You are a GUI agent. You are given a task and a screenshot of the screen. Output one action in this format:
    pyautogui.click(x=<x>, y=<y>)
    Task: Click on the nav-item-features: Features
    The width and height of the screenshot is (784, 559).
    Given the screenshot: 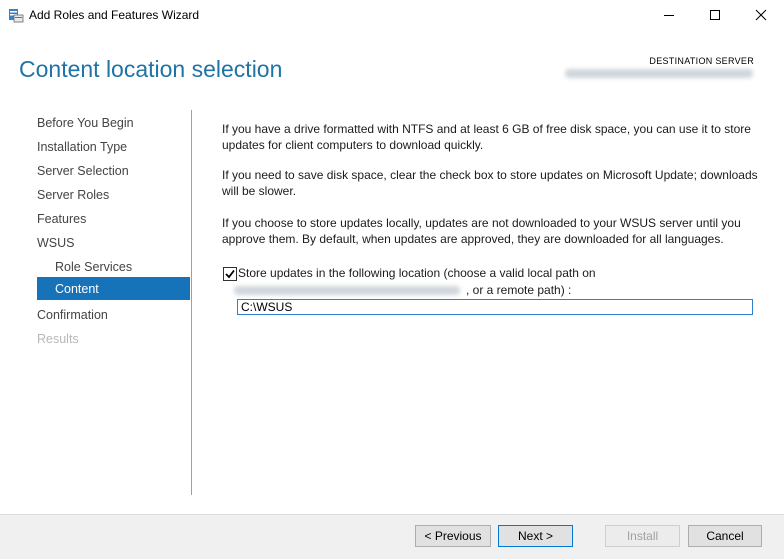 What is the action you would take?
    pyautogui.click(x=61, y=219)
    